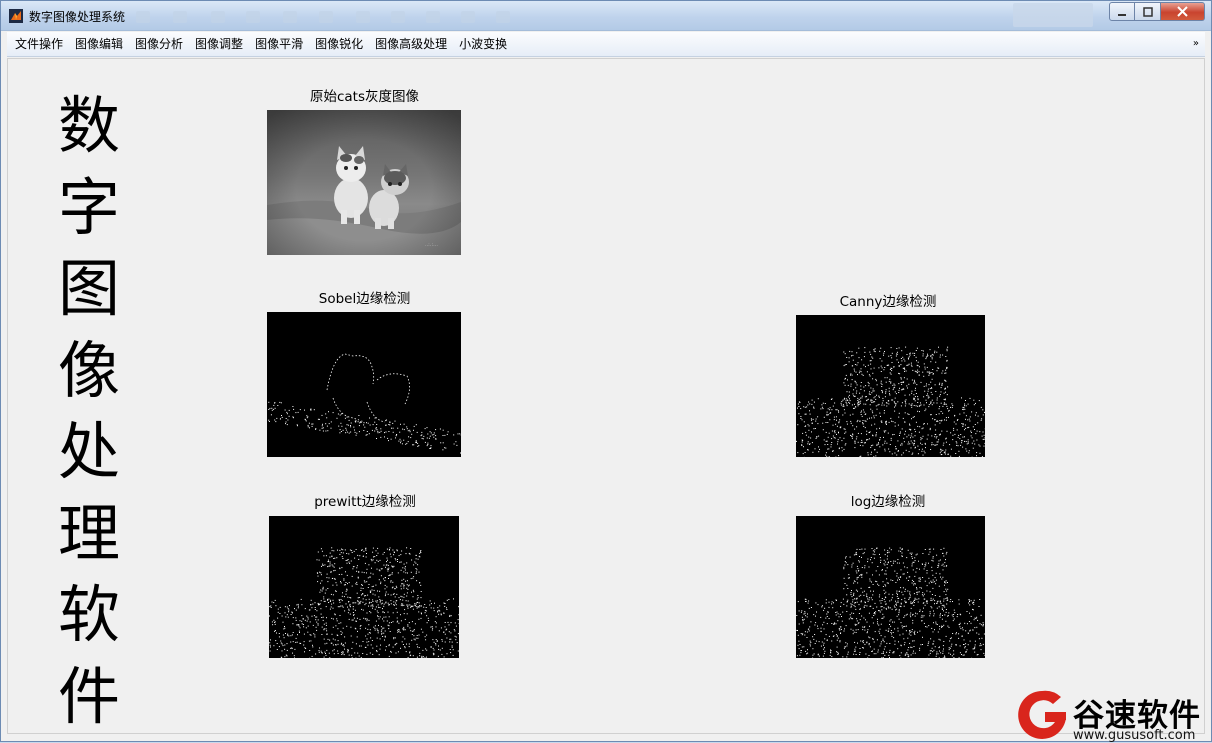 This screenshot has width=1212, height=743. What do you see at coordinates (606, 16) in the screenshot?
I see `title-bar: 数字图像处理系统` at bounding box center [606, 16].